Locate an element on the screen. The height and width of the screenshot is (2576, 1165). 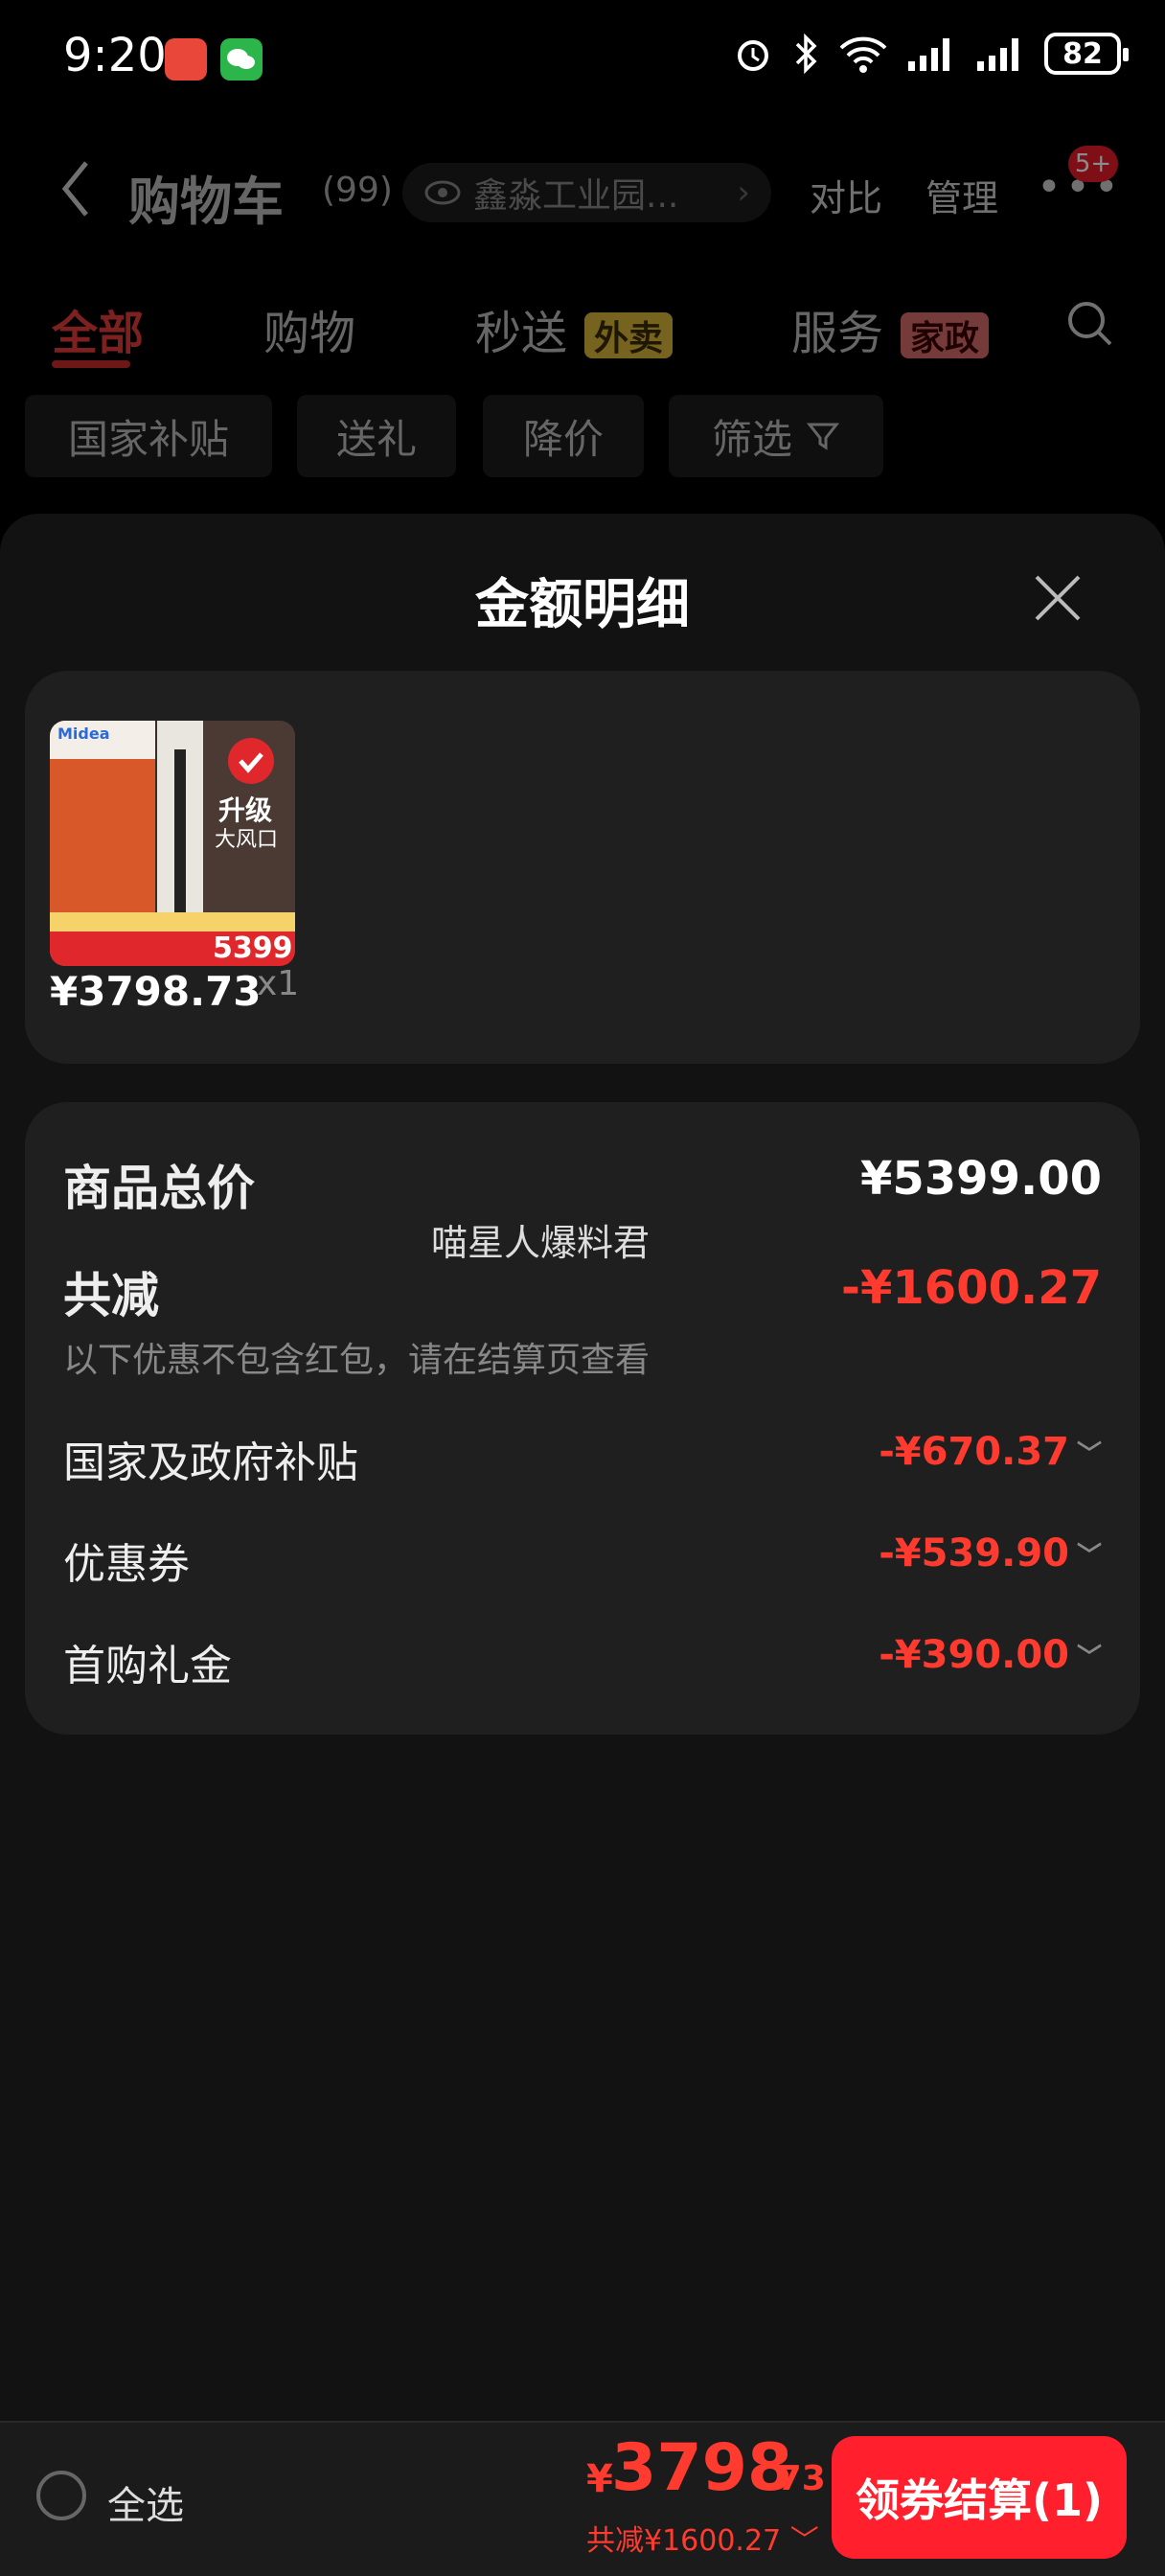
battery-indicator: 82 is located at coordinates (1087, 54).